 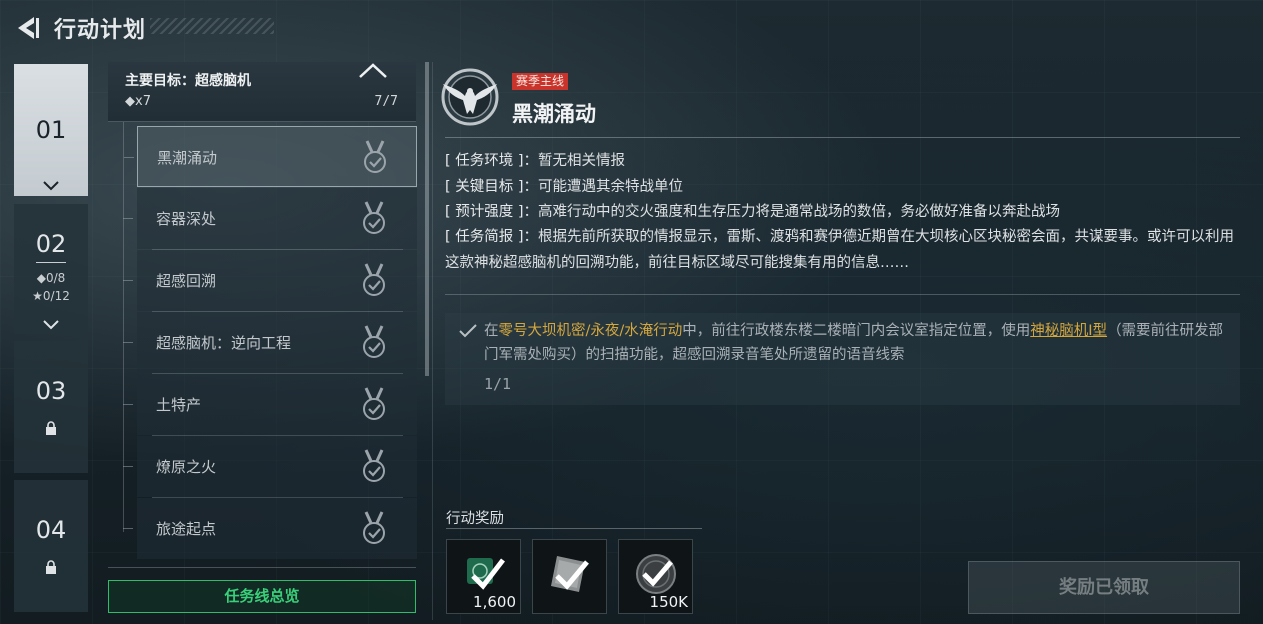 What do you see at coordinates (270, 156) in the screenshot?
I see `mission-item: 黑潮涌动` at bounding box center [270, 156].